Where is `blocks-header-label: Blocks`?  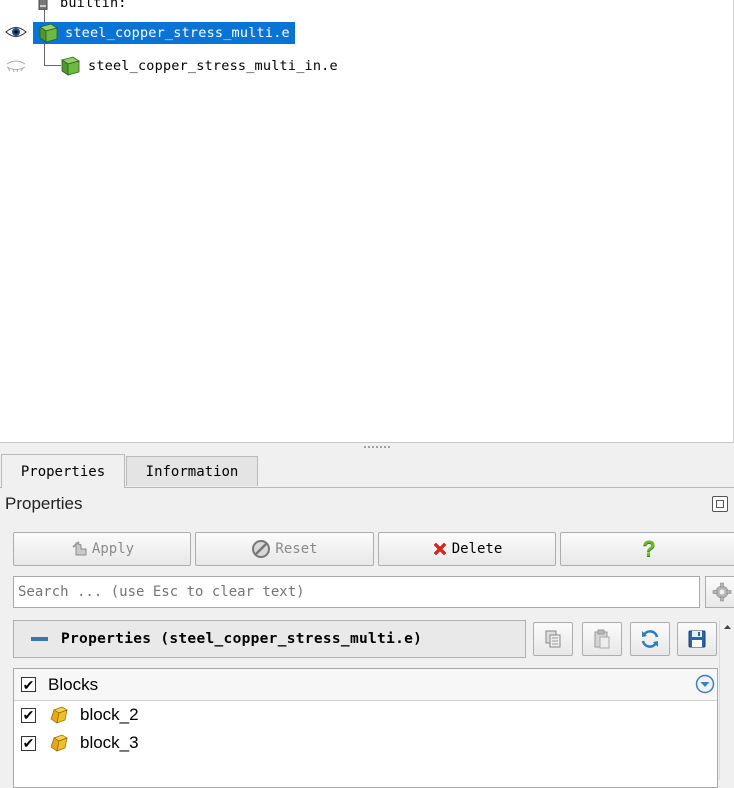
blocks-header-label: Blocks is located at coordinates (73, 684).